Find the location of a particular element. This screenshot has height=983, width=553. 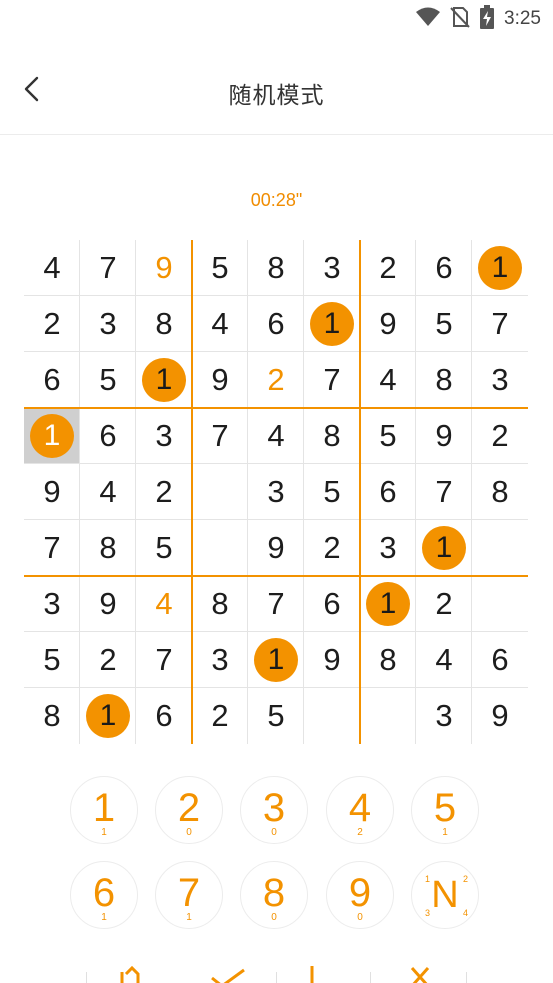

key-7: 7 1 is located at coordinates (189, 895).